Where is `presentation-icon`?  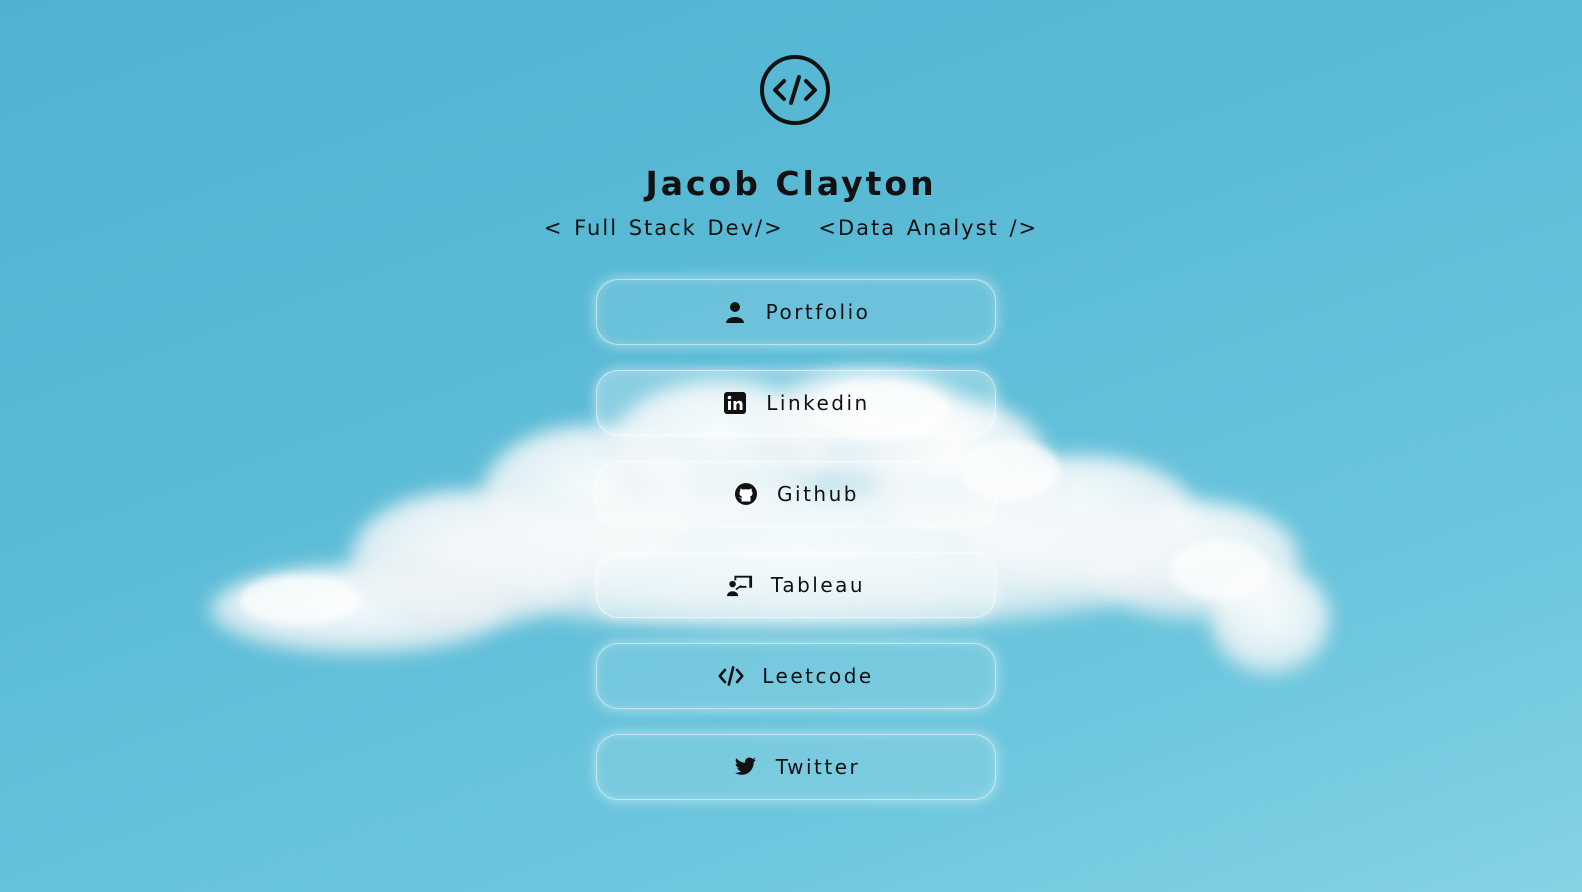 presentation-icon is located at coordinates (739, 585).